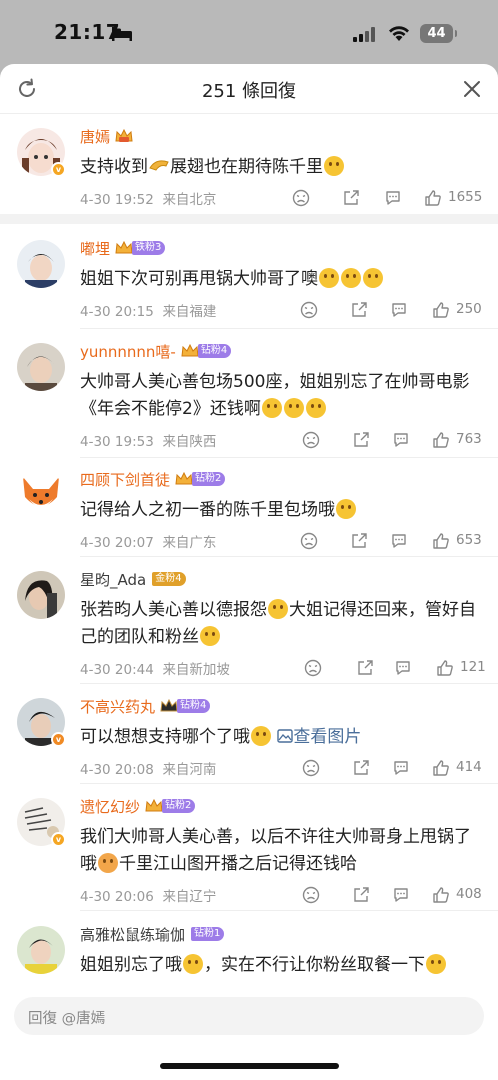  I want to click on like-count: 121, so click(473, 667).